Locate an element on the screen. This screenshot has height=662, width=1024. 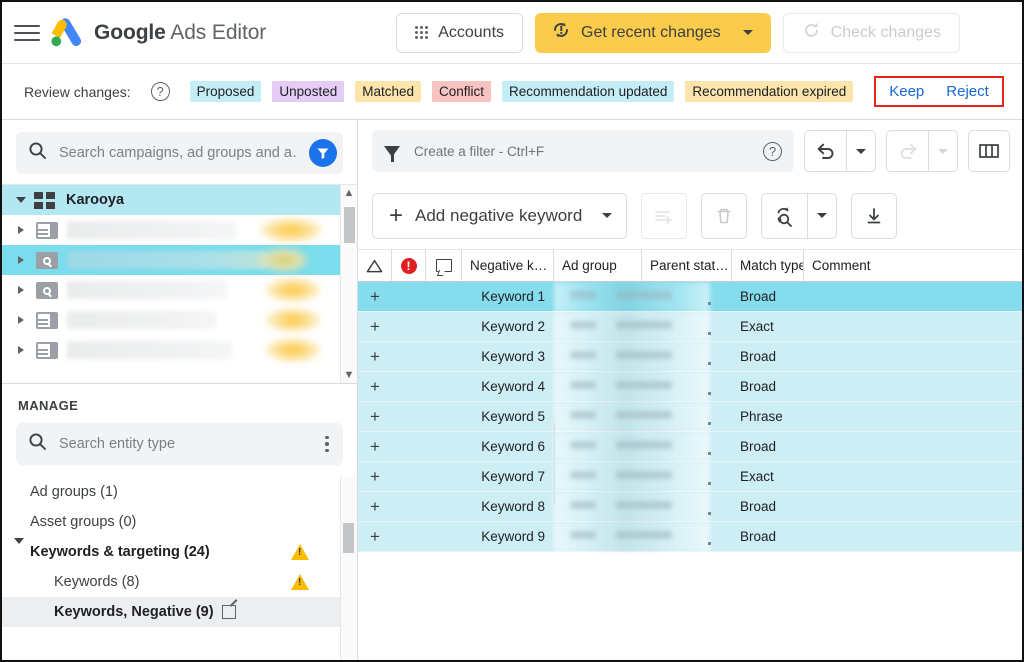
column-header-match-type: Match type is located at coordinates (768, 265).